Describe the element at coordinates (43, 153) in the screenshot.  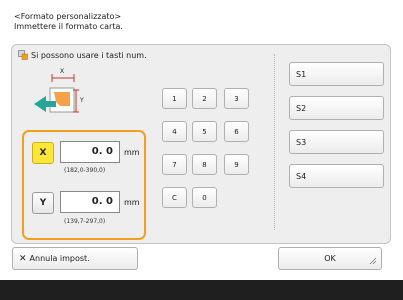
I see `x-axis-button: X` at that location.